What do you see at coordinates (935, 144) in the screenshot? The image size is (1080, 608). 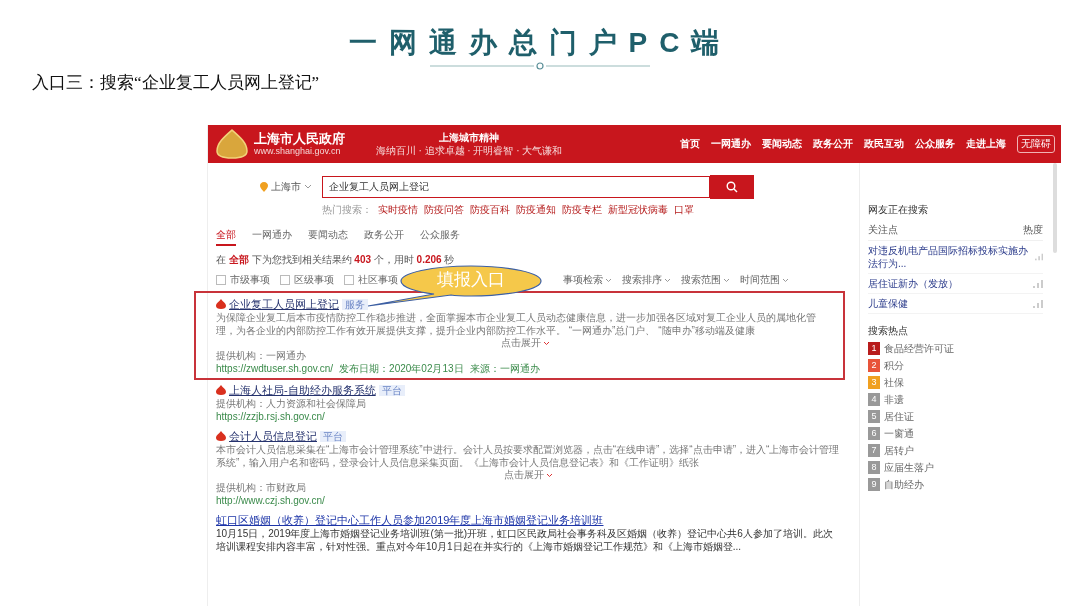 I see `nav-link: 公众服务` at bounding box center [935, 144].